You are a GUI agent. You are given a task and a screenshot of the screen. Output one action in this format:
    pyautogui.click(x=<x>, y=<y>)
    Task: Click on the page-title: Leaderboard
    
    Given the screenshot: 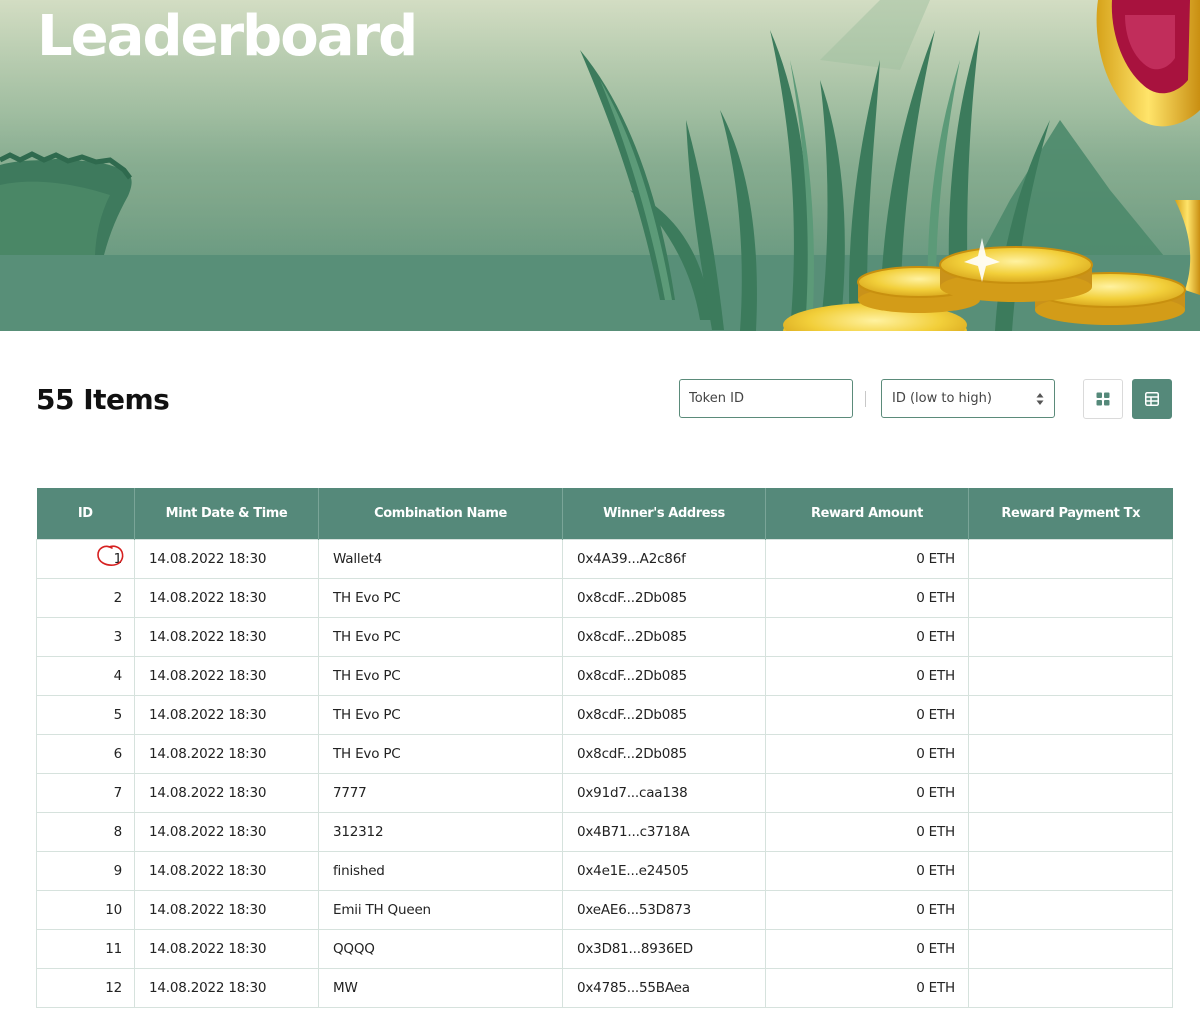 What is the action you would take?
    pyautogui.click(x=227, y=36)
    